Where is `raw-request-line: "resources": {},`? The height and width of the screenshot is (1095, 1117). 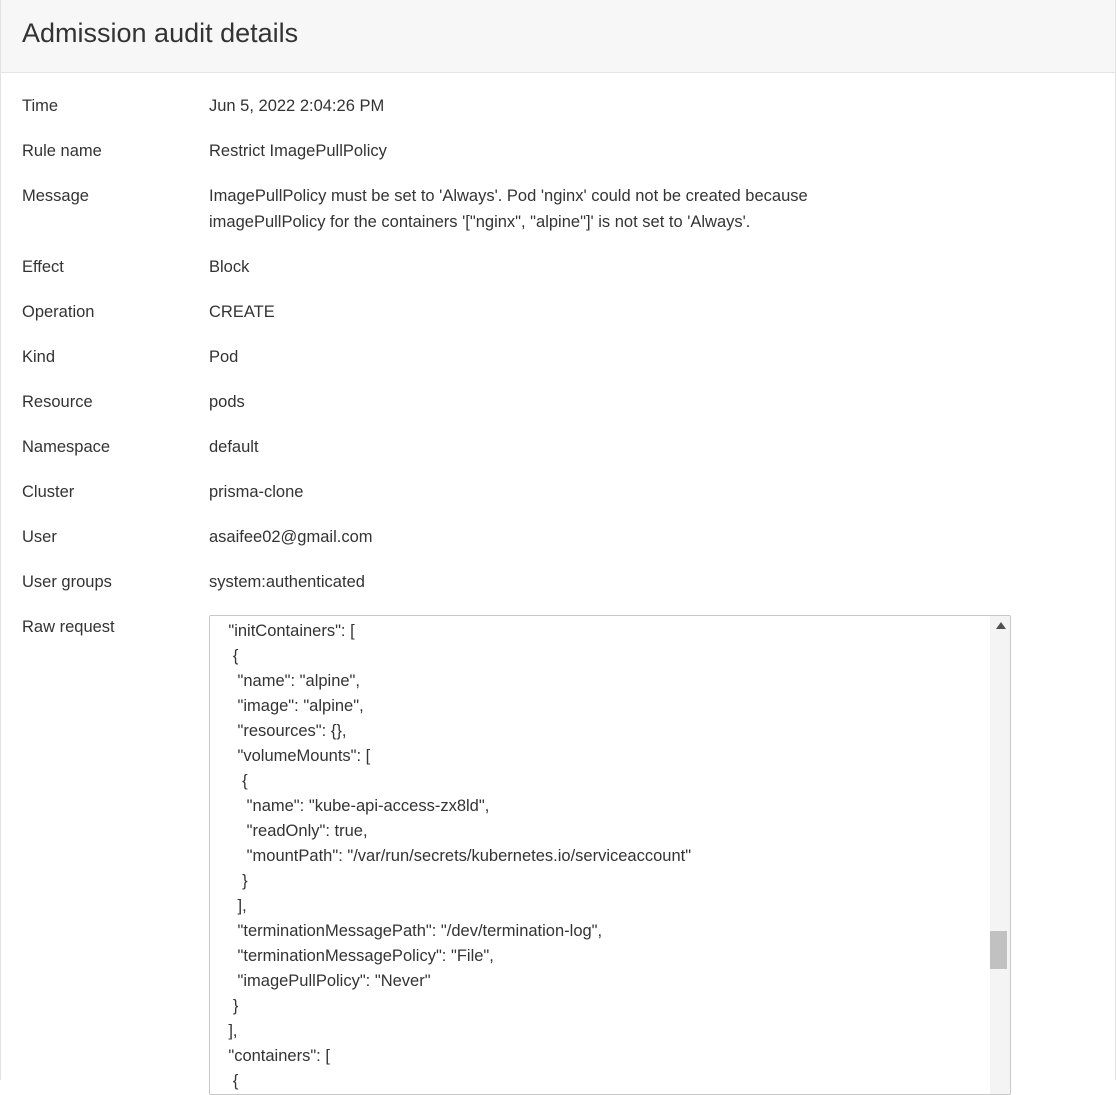 raw-request-line: "resources": {}, is located at coordinates (278, 731).